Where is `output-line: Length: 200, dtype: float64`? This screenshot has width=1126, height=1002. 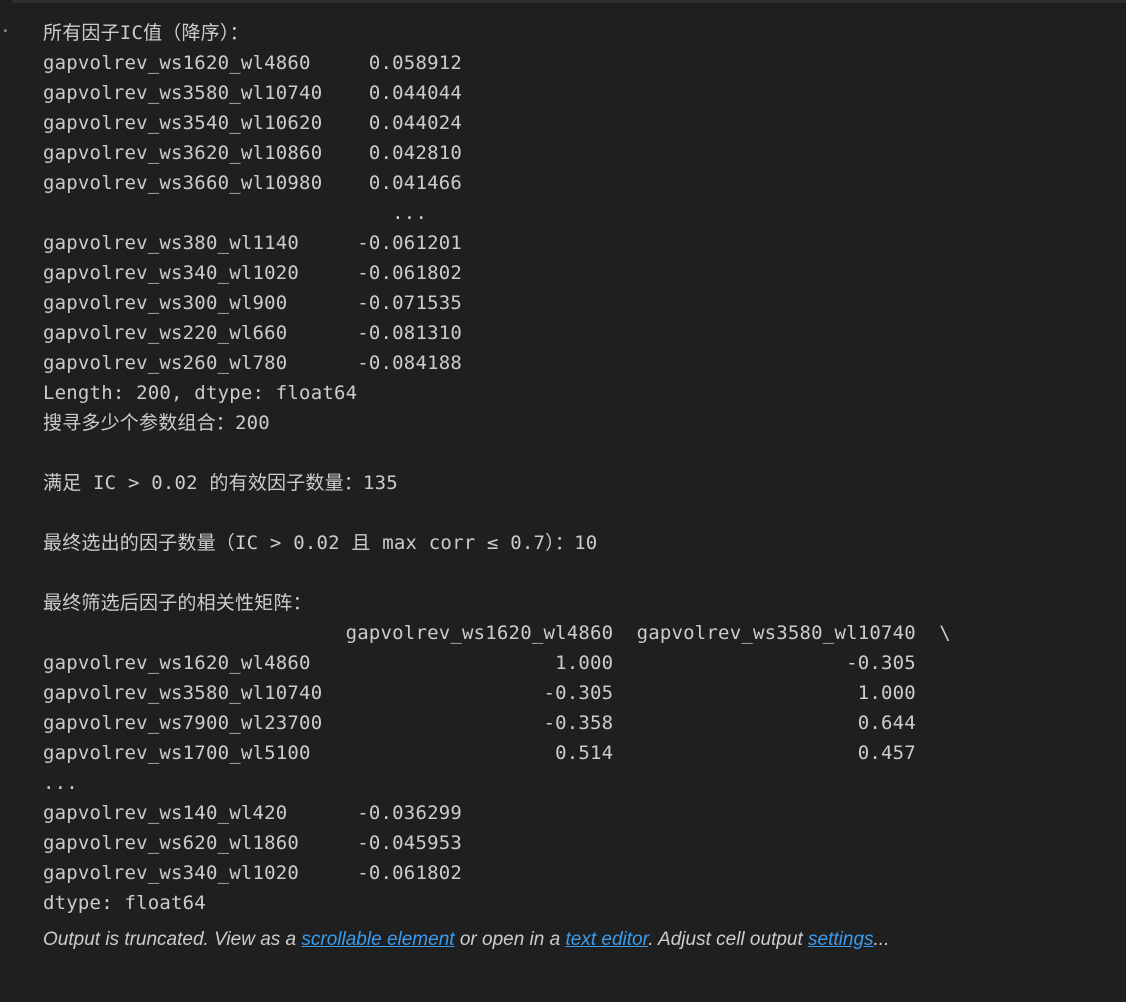 output-line: Length: 200, dtype: float64 is located at coordinates (200, 393).